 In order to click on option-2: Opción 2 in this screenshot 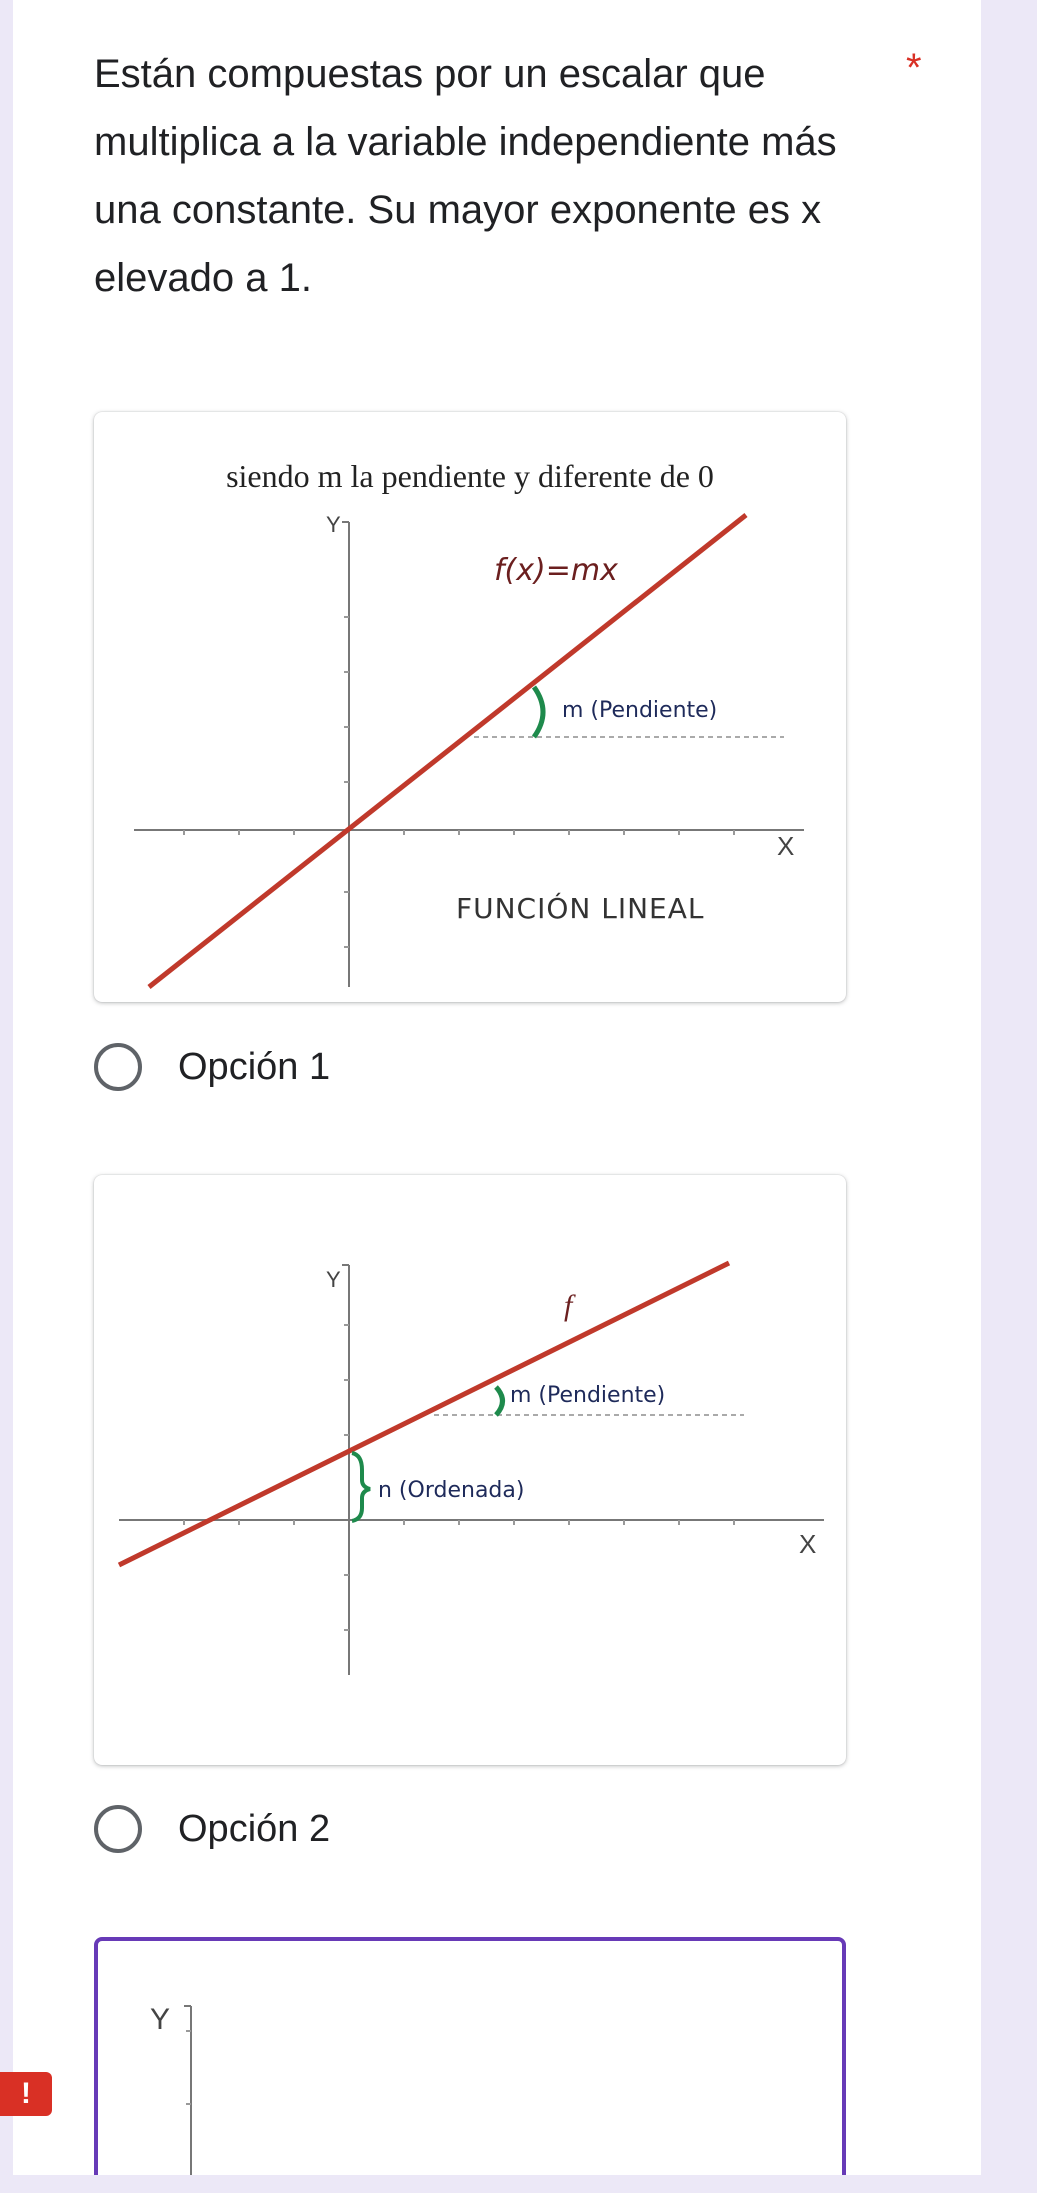, I will do `click(344, 1829)`.